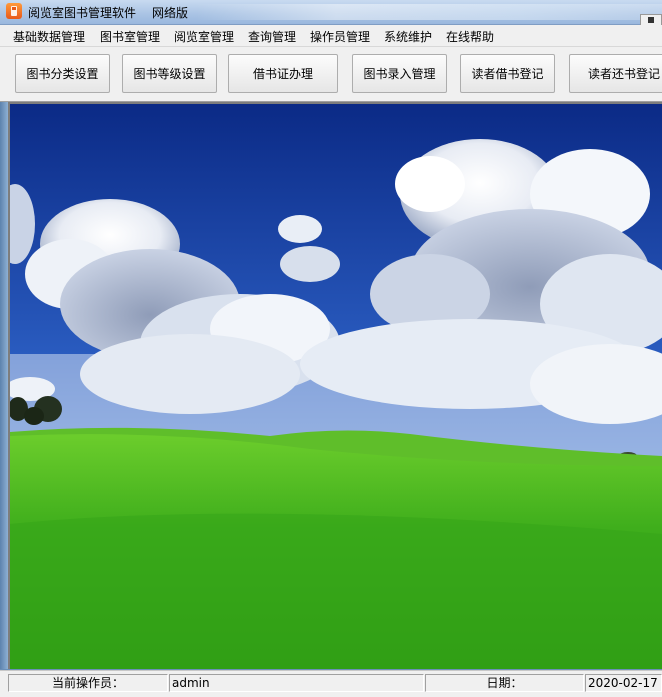 This screenshot has height=697, width=662. Describe the element at coordinates (300, 229) in the screenshot. I see `cloud-small` at that location.